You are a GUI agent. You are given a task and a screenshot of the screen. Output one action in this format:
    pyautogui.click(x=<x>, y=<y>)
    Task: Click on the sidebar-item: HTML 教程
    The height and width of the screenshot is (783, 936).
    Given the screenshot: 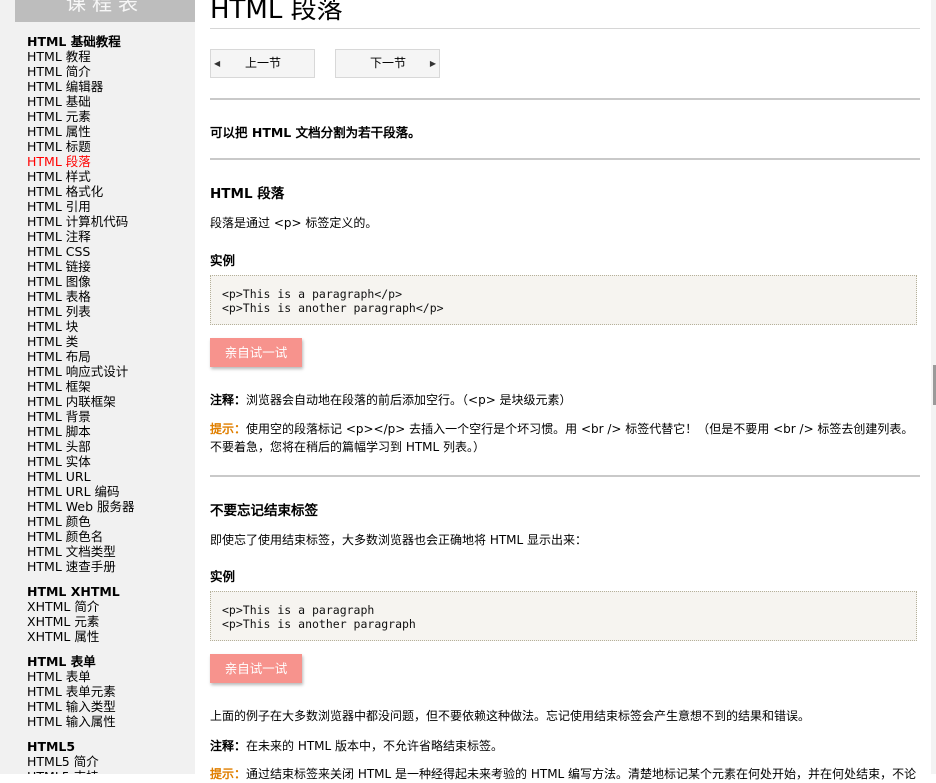 What is the action you would take?
    pyautogui.click(x=109, y=56)
    